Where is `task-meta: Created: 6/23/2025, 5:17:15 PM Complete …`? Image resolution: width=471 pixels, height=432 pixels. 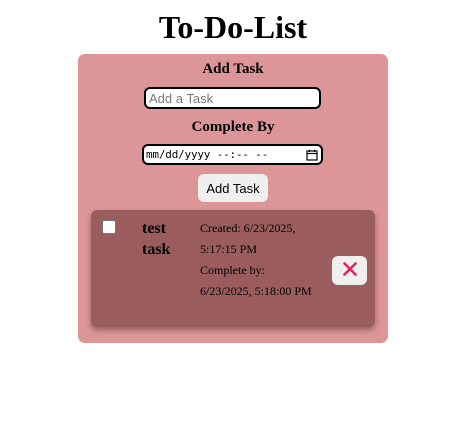 task-meta: Created: 6/23/2025, 5:17:15 PM Complete … is located at coordinates (256, 260).